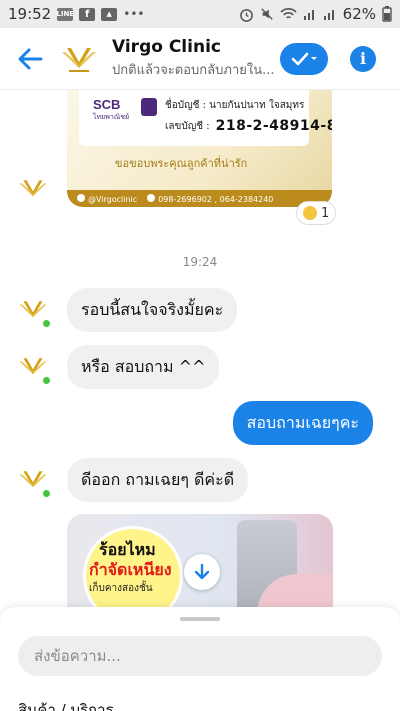 Image resolution: width=400 pixels, height=711 pixels. What do you see at coordinates (134, 14) in the screenshot?
I see `more-icon: •••` at bounding box center [134, 14].